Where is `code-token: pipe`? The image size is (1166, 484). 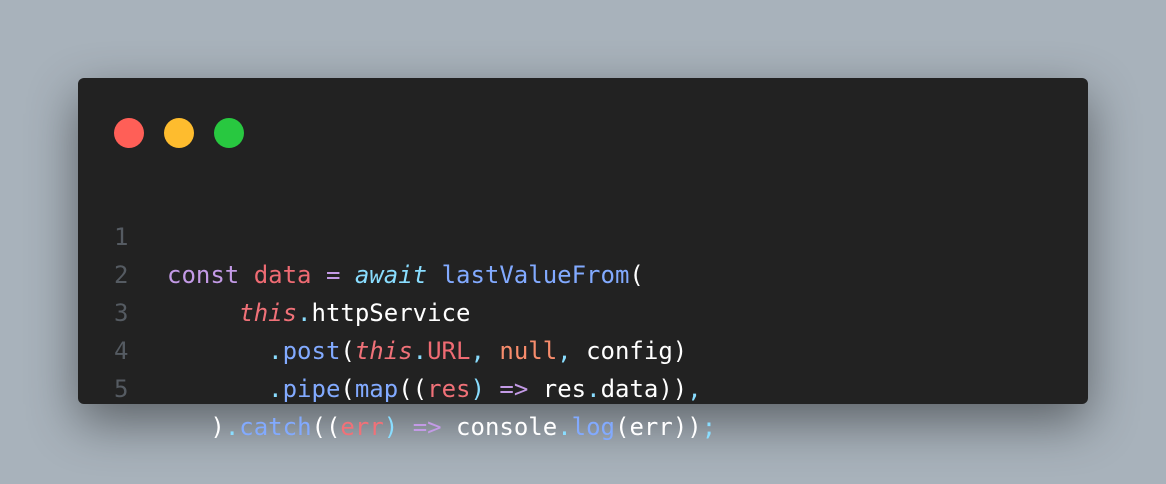
code-token: pipe is located at coordinates (311, 389).